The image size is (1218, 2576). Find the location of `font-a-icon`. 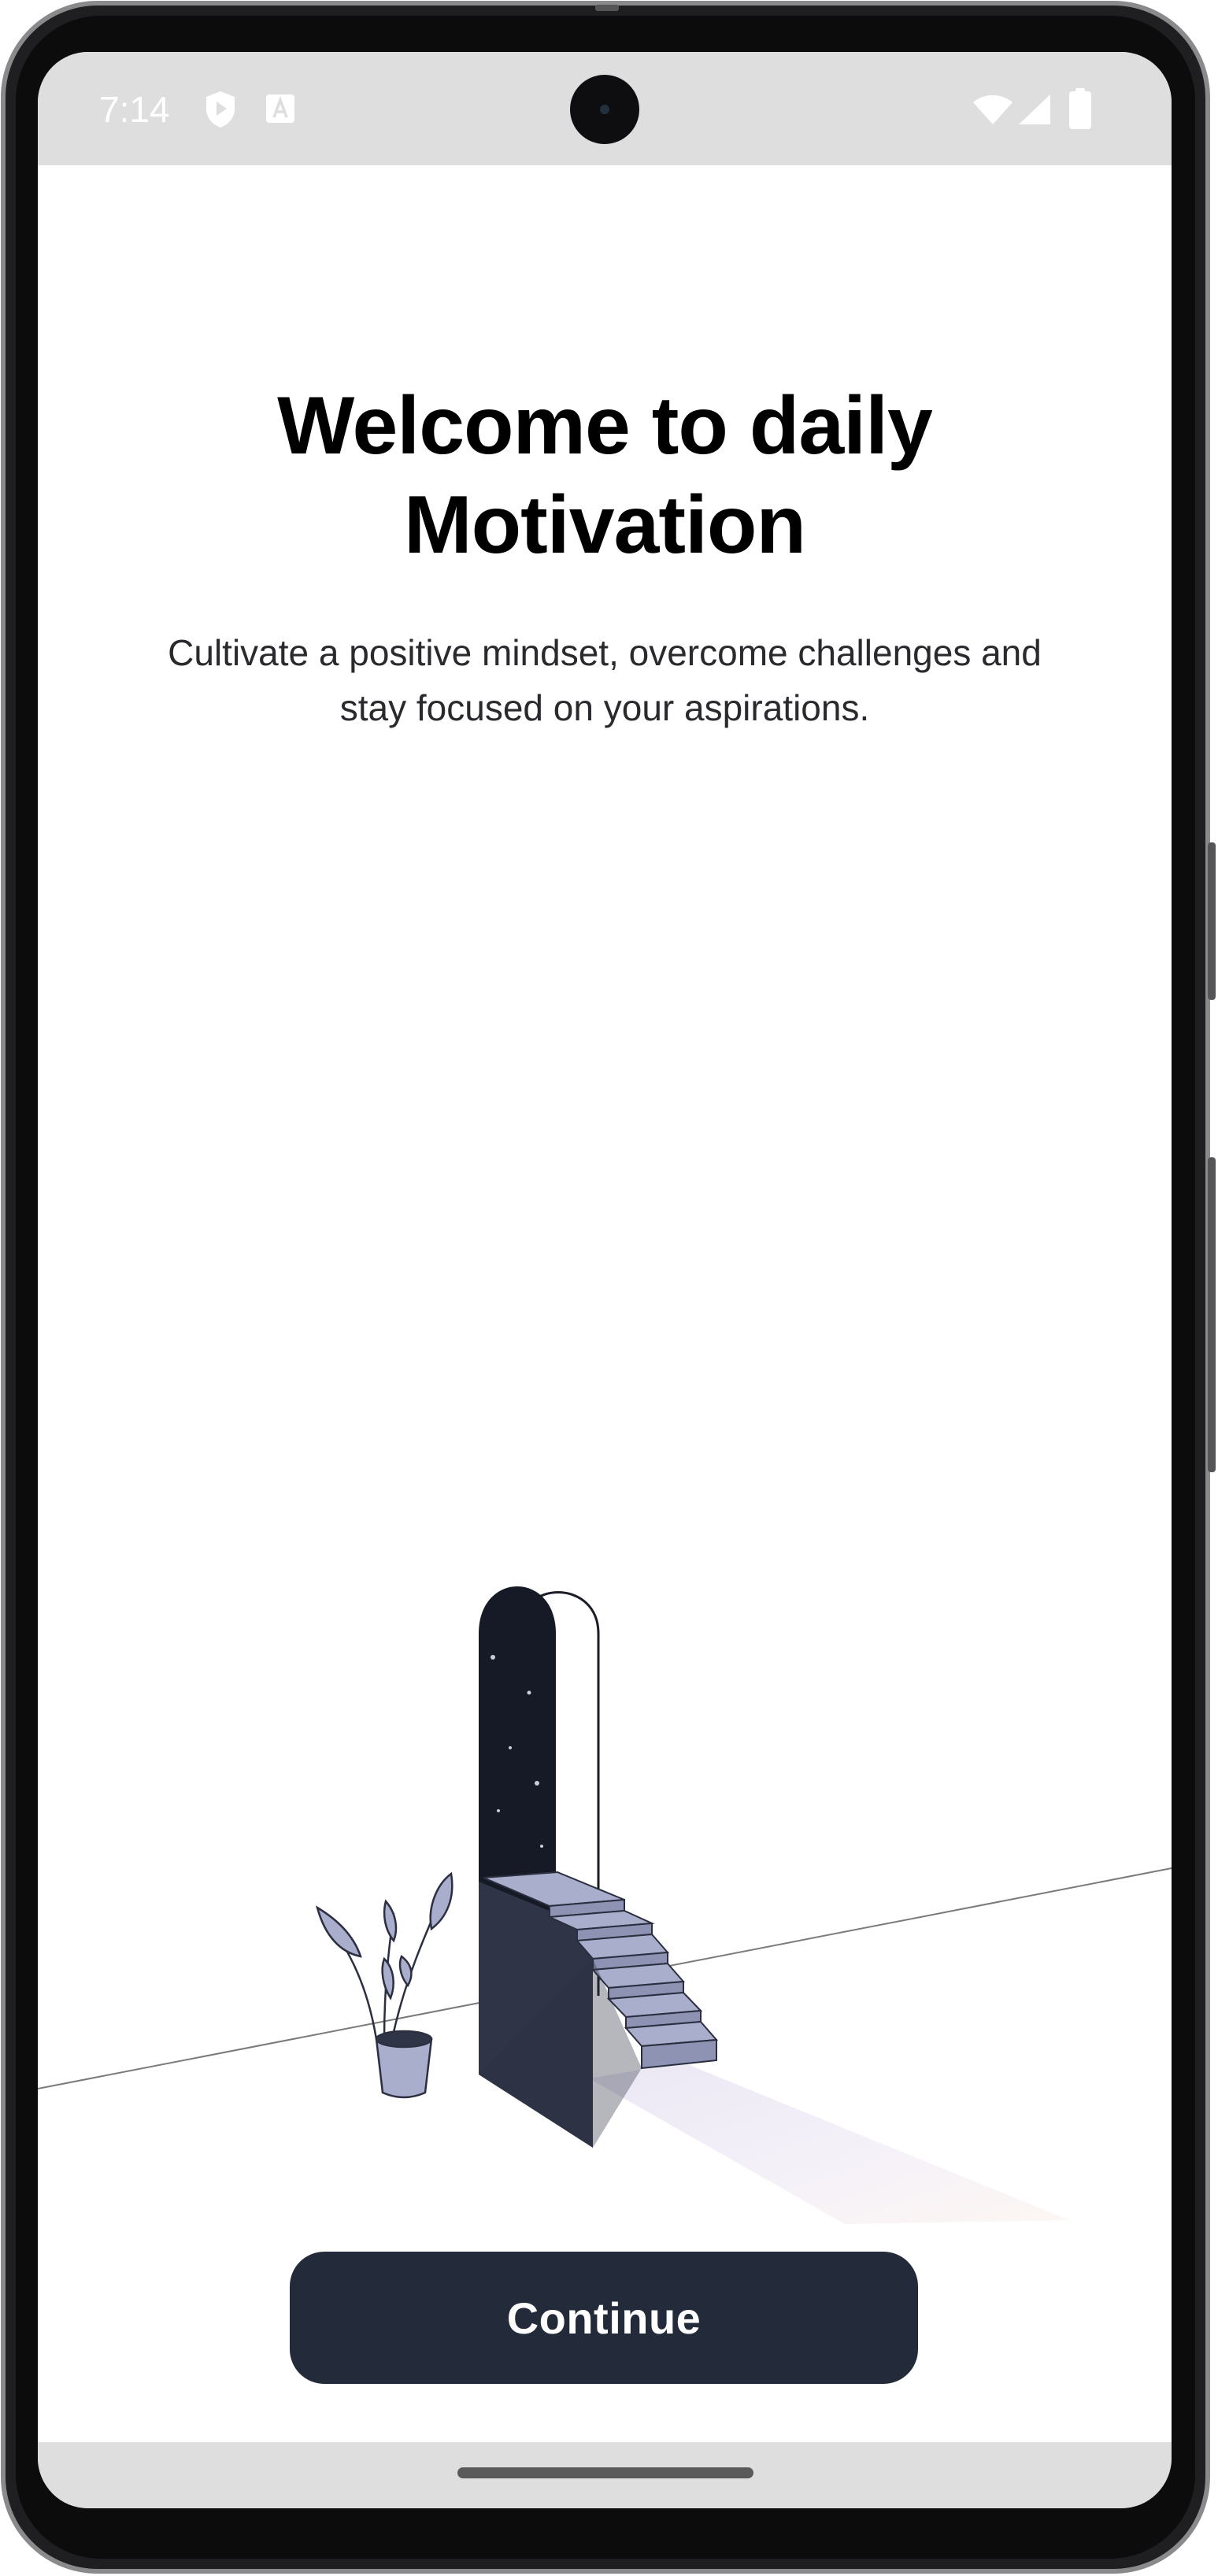

font-a-icon is located at coordinates (280, 110).